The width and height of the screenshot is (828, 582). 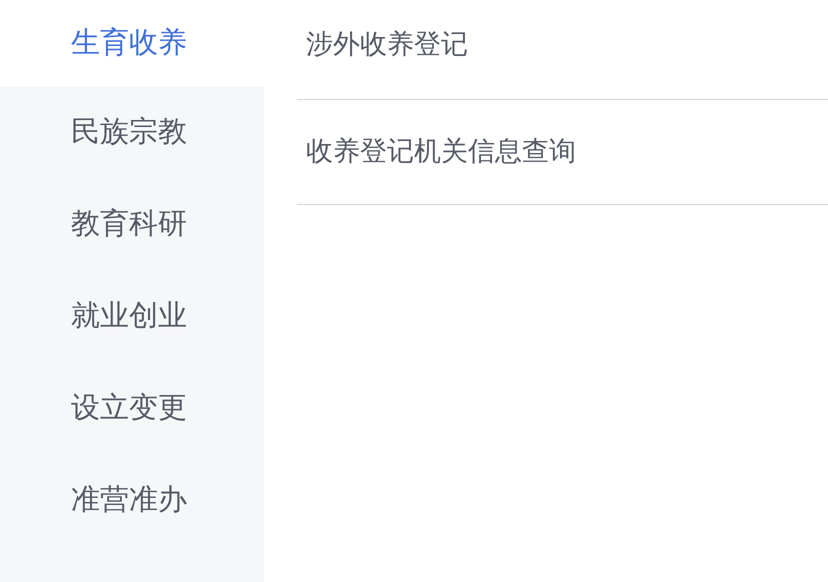 What do you see at coordinates (132, 43) in the screenshot?
I see `sidebar-item: 生育收养` at bounding box center [132, 43].